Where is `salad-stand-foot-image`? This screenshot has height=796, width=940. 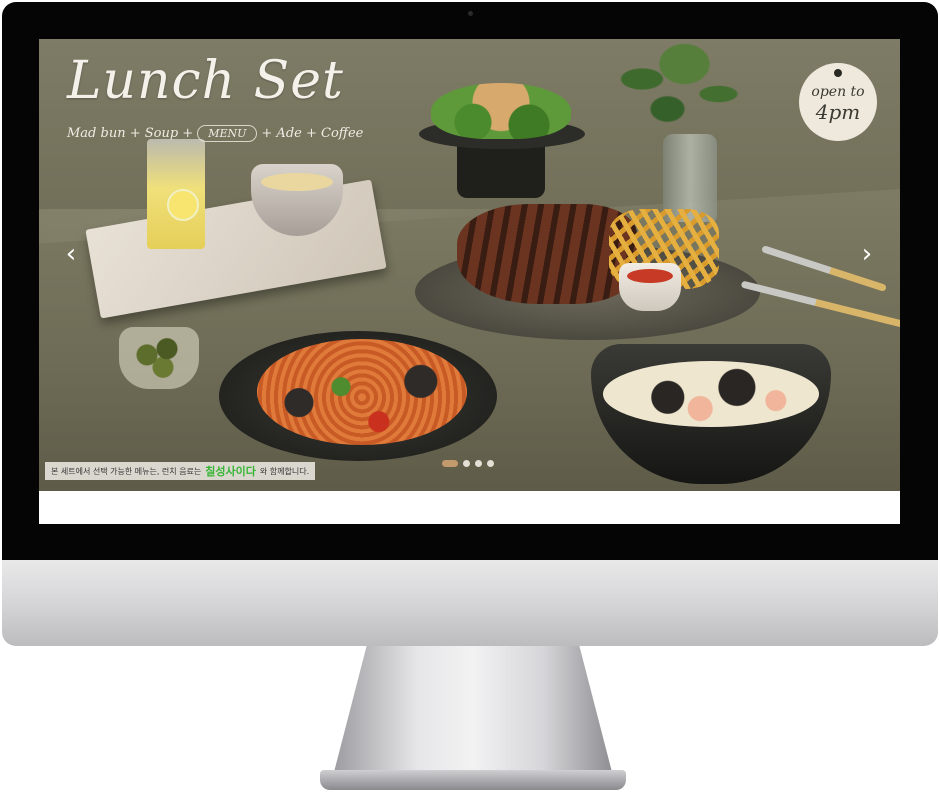
salad-stand-foot-image is located at coordinates (501, 171).